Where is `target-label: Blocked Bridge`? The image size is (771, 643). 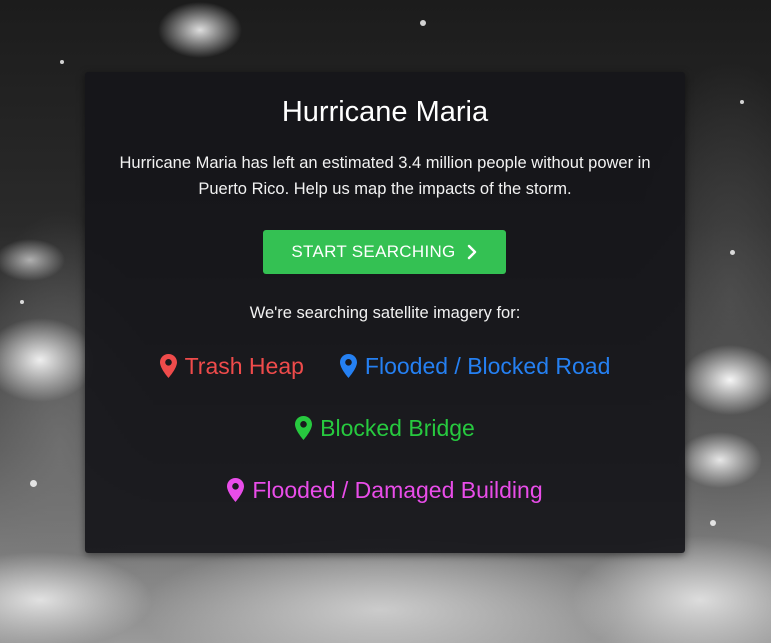
target-label: Blocked Bridge is located at coordinates (397, 428).